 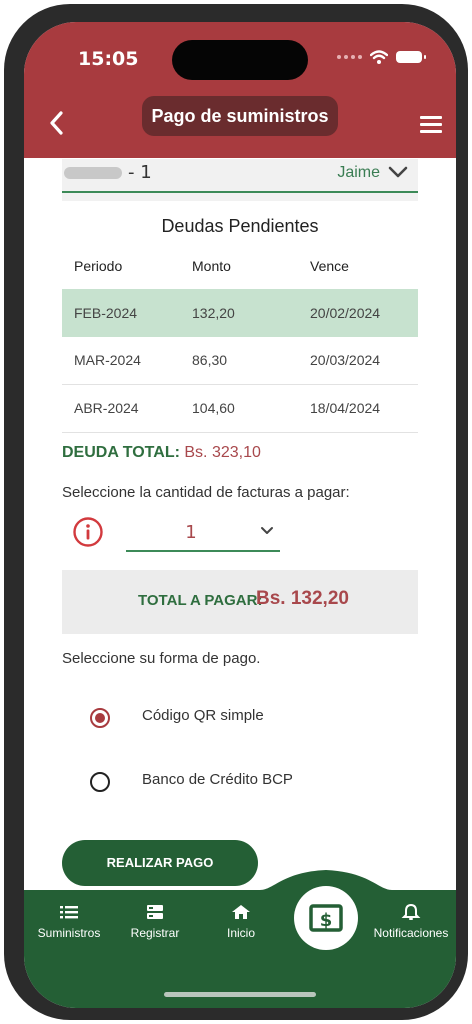 I want to click on cell-vence: 20/03/2024, so click(x=345, y=360).